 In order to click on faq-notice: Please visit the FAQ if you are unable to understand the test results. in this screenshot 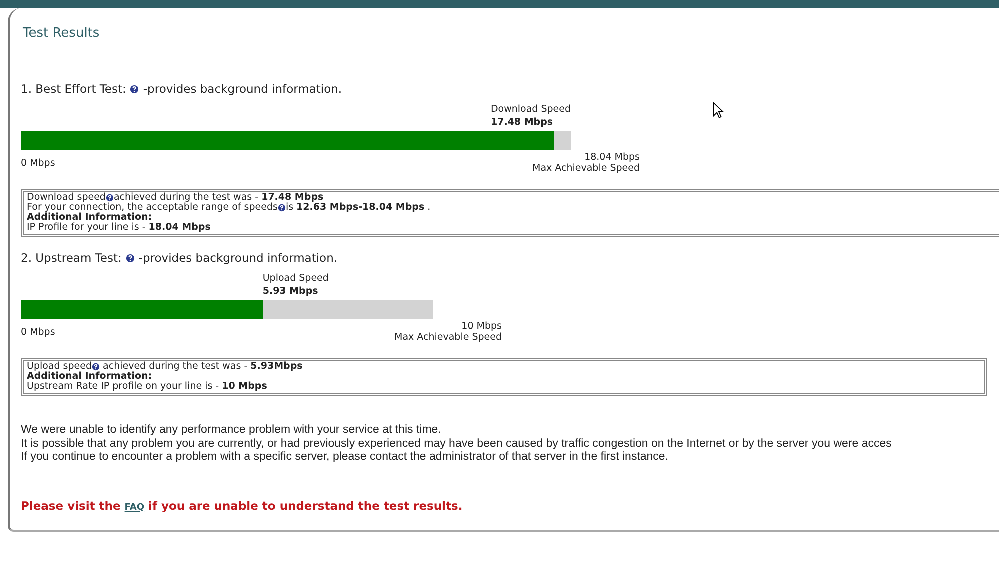, I will do `click(242, 505)`.